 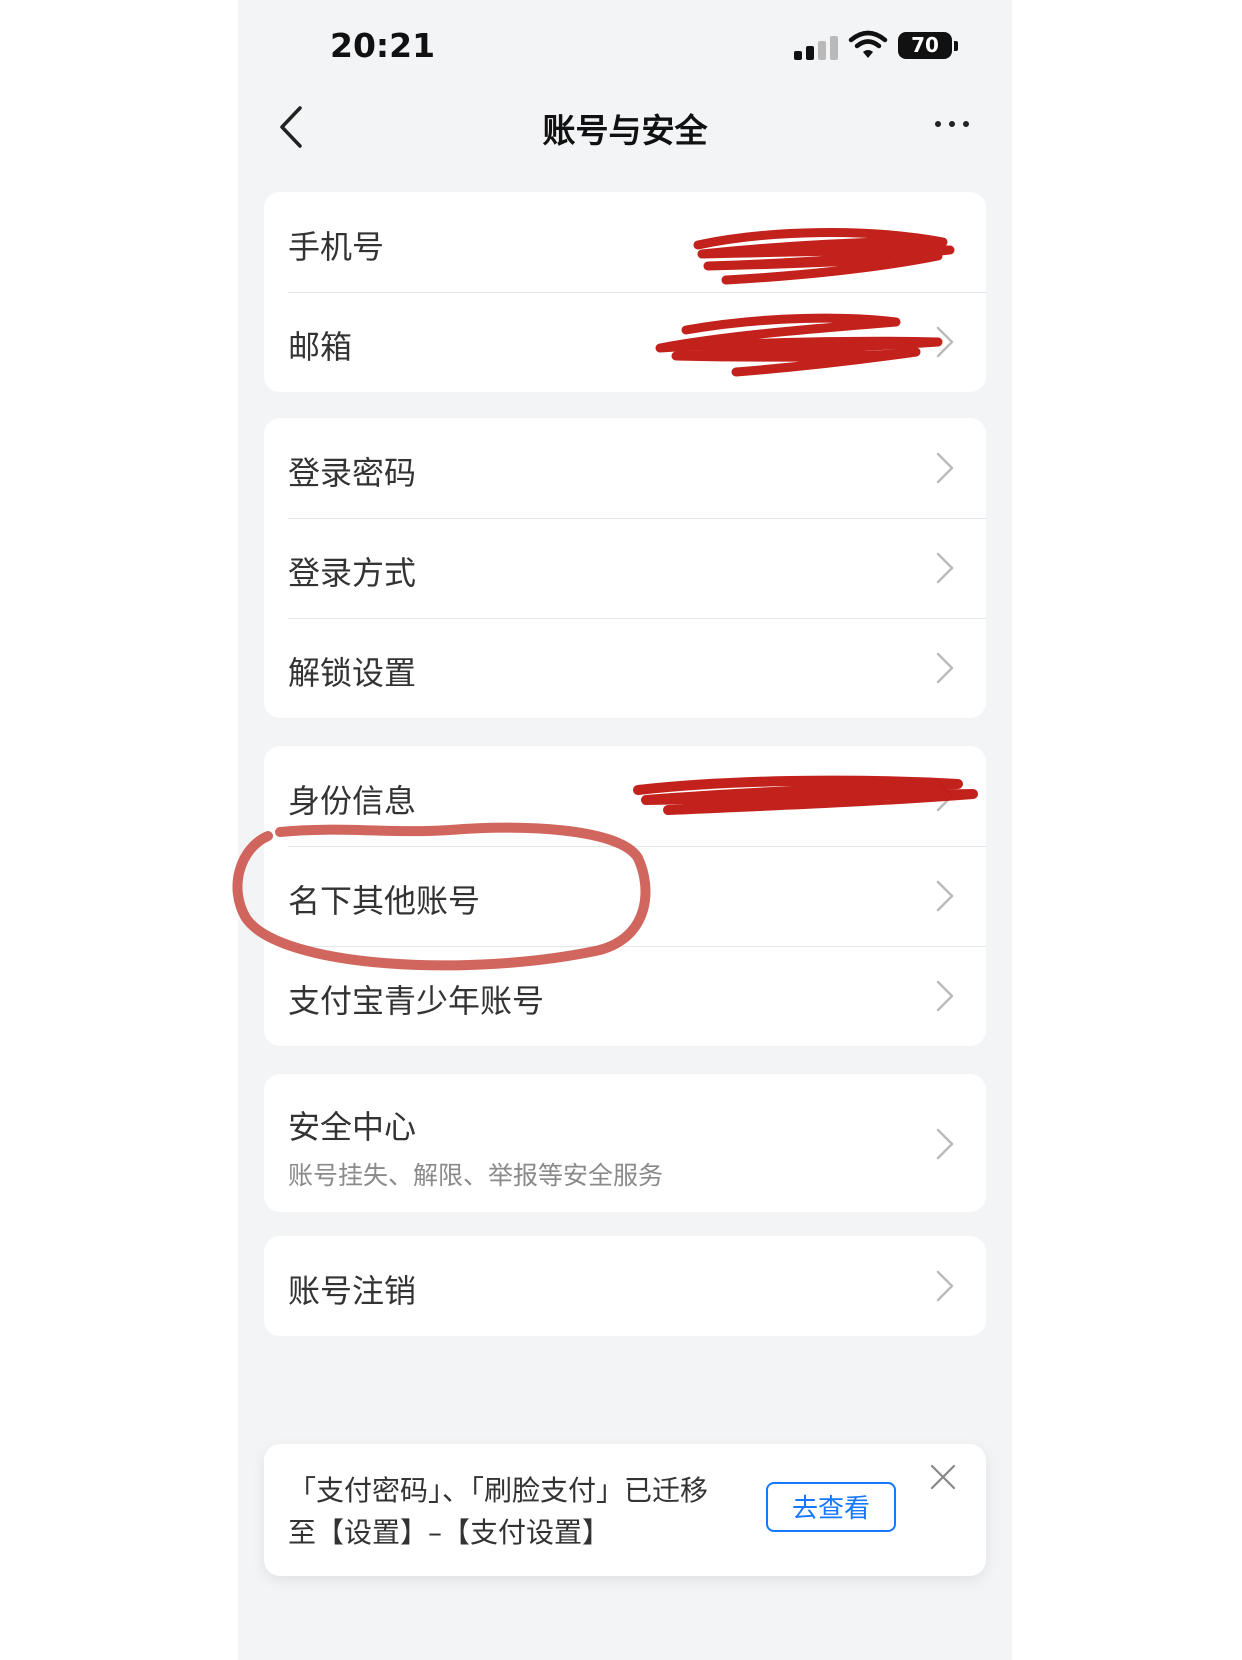 I want to click on email-label: 邮箱, so click(x=320, y=347).